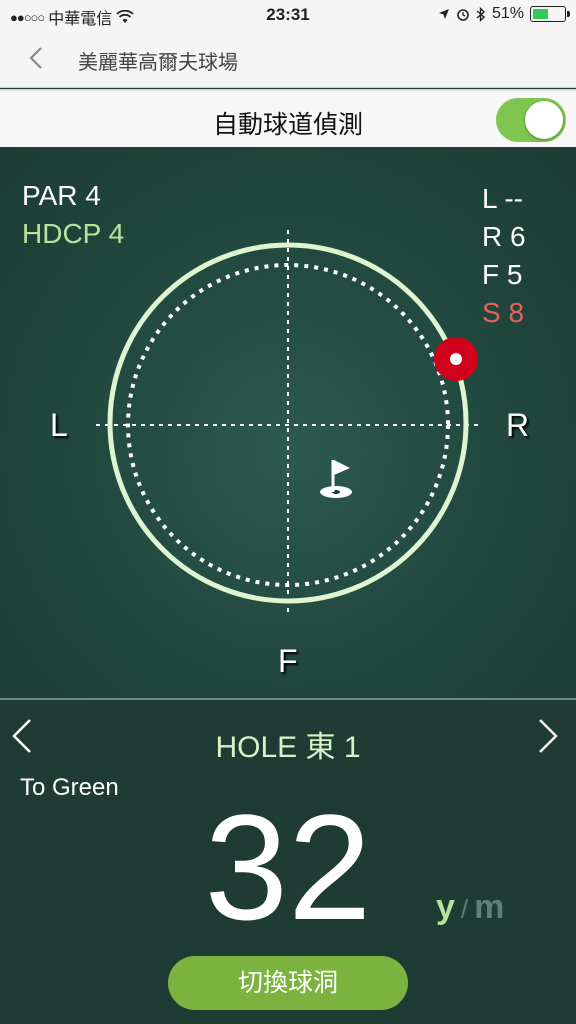 The image size is (576, 1024). What do you see at coordinates (518, 425) in the screenshot?
I see `axis-label-right: R` at bounding box center [518, 425].